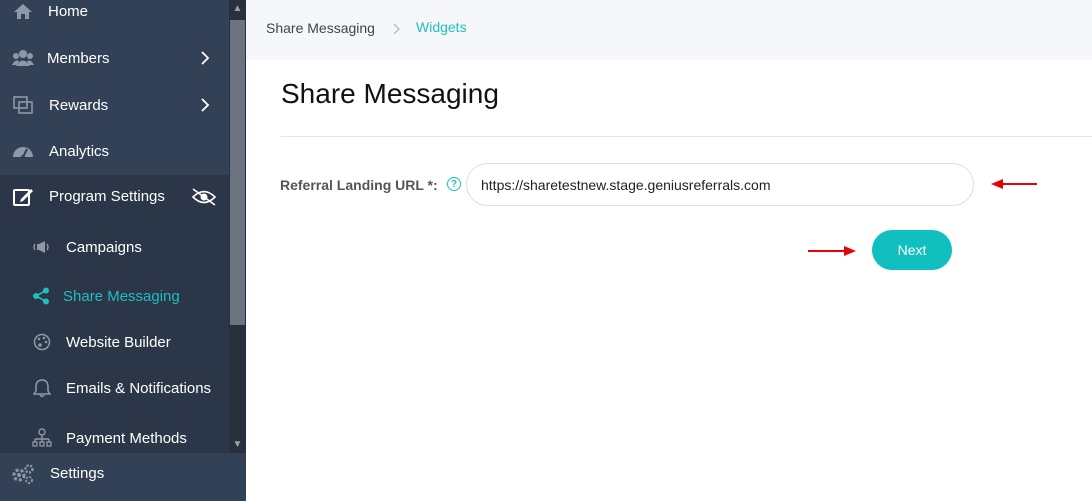 This screenshot has width=1092, height=501. Describe the element at coordinates (237, 172) in the screenshot. I see `scrollbar-thumb` at that location.